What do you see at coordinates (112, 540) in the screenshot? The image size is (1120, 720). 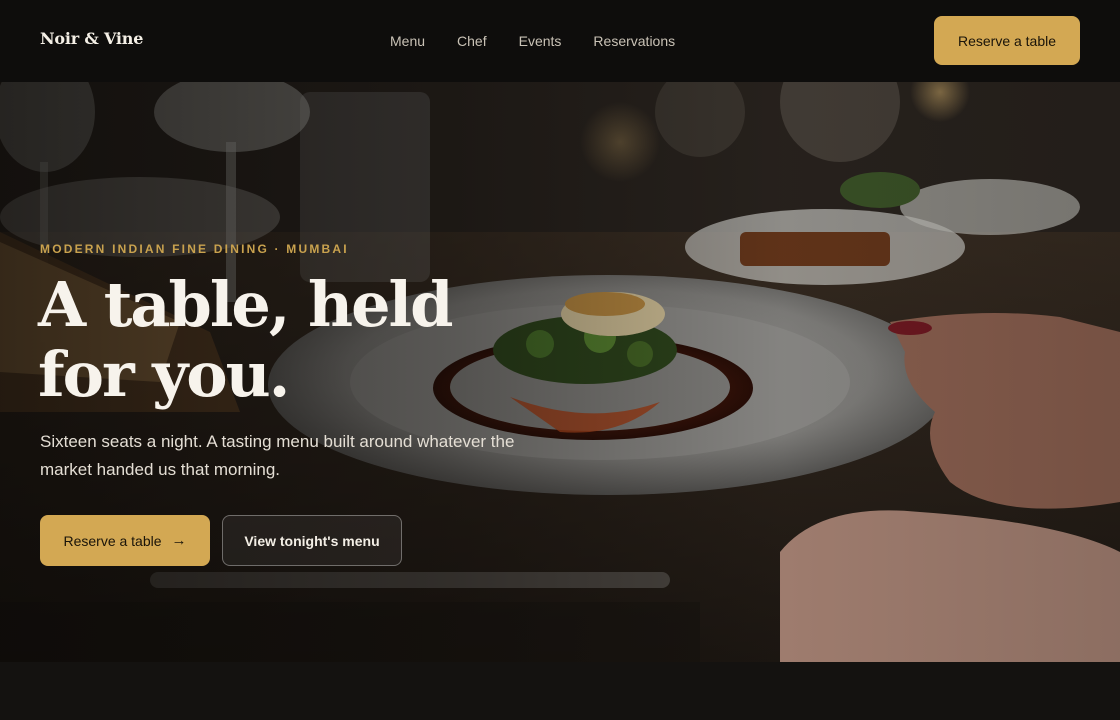 I see `hero-reserve-label: Reserve a table` at bounding box center [112, 540].